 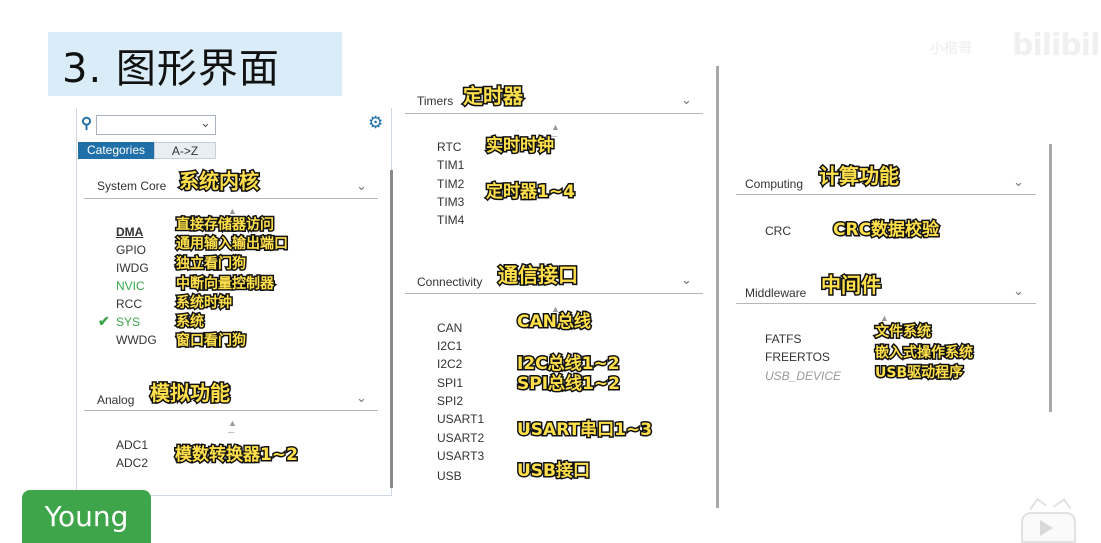 I want to click on annotation-nvic: 中断向量控制器, so click(x=225, y=284).